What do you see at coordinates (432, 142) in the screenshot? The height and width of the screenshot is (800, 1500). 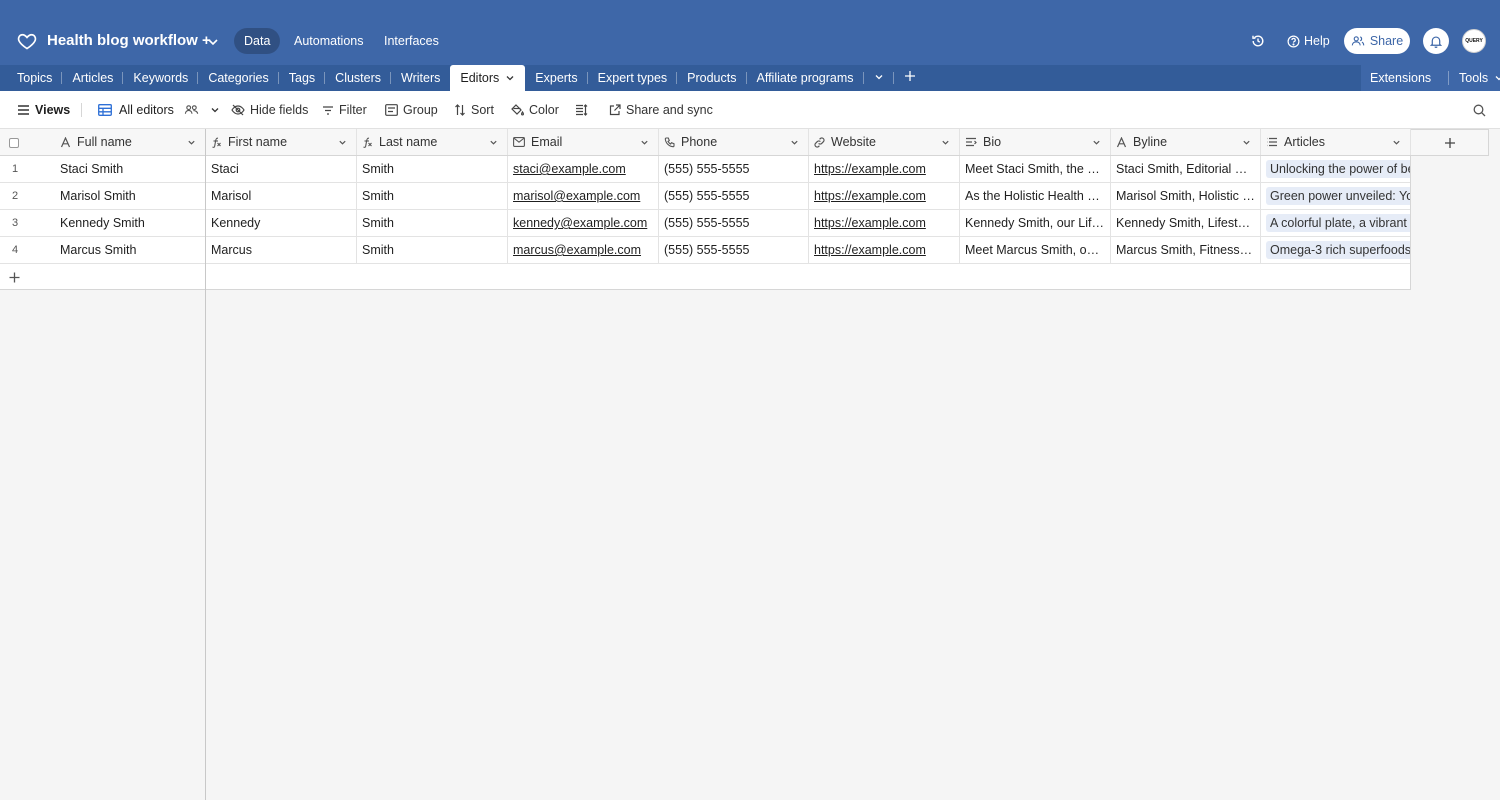 I see `column-header-last-name: Last name` at bounding box center [432, 142].